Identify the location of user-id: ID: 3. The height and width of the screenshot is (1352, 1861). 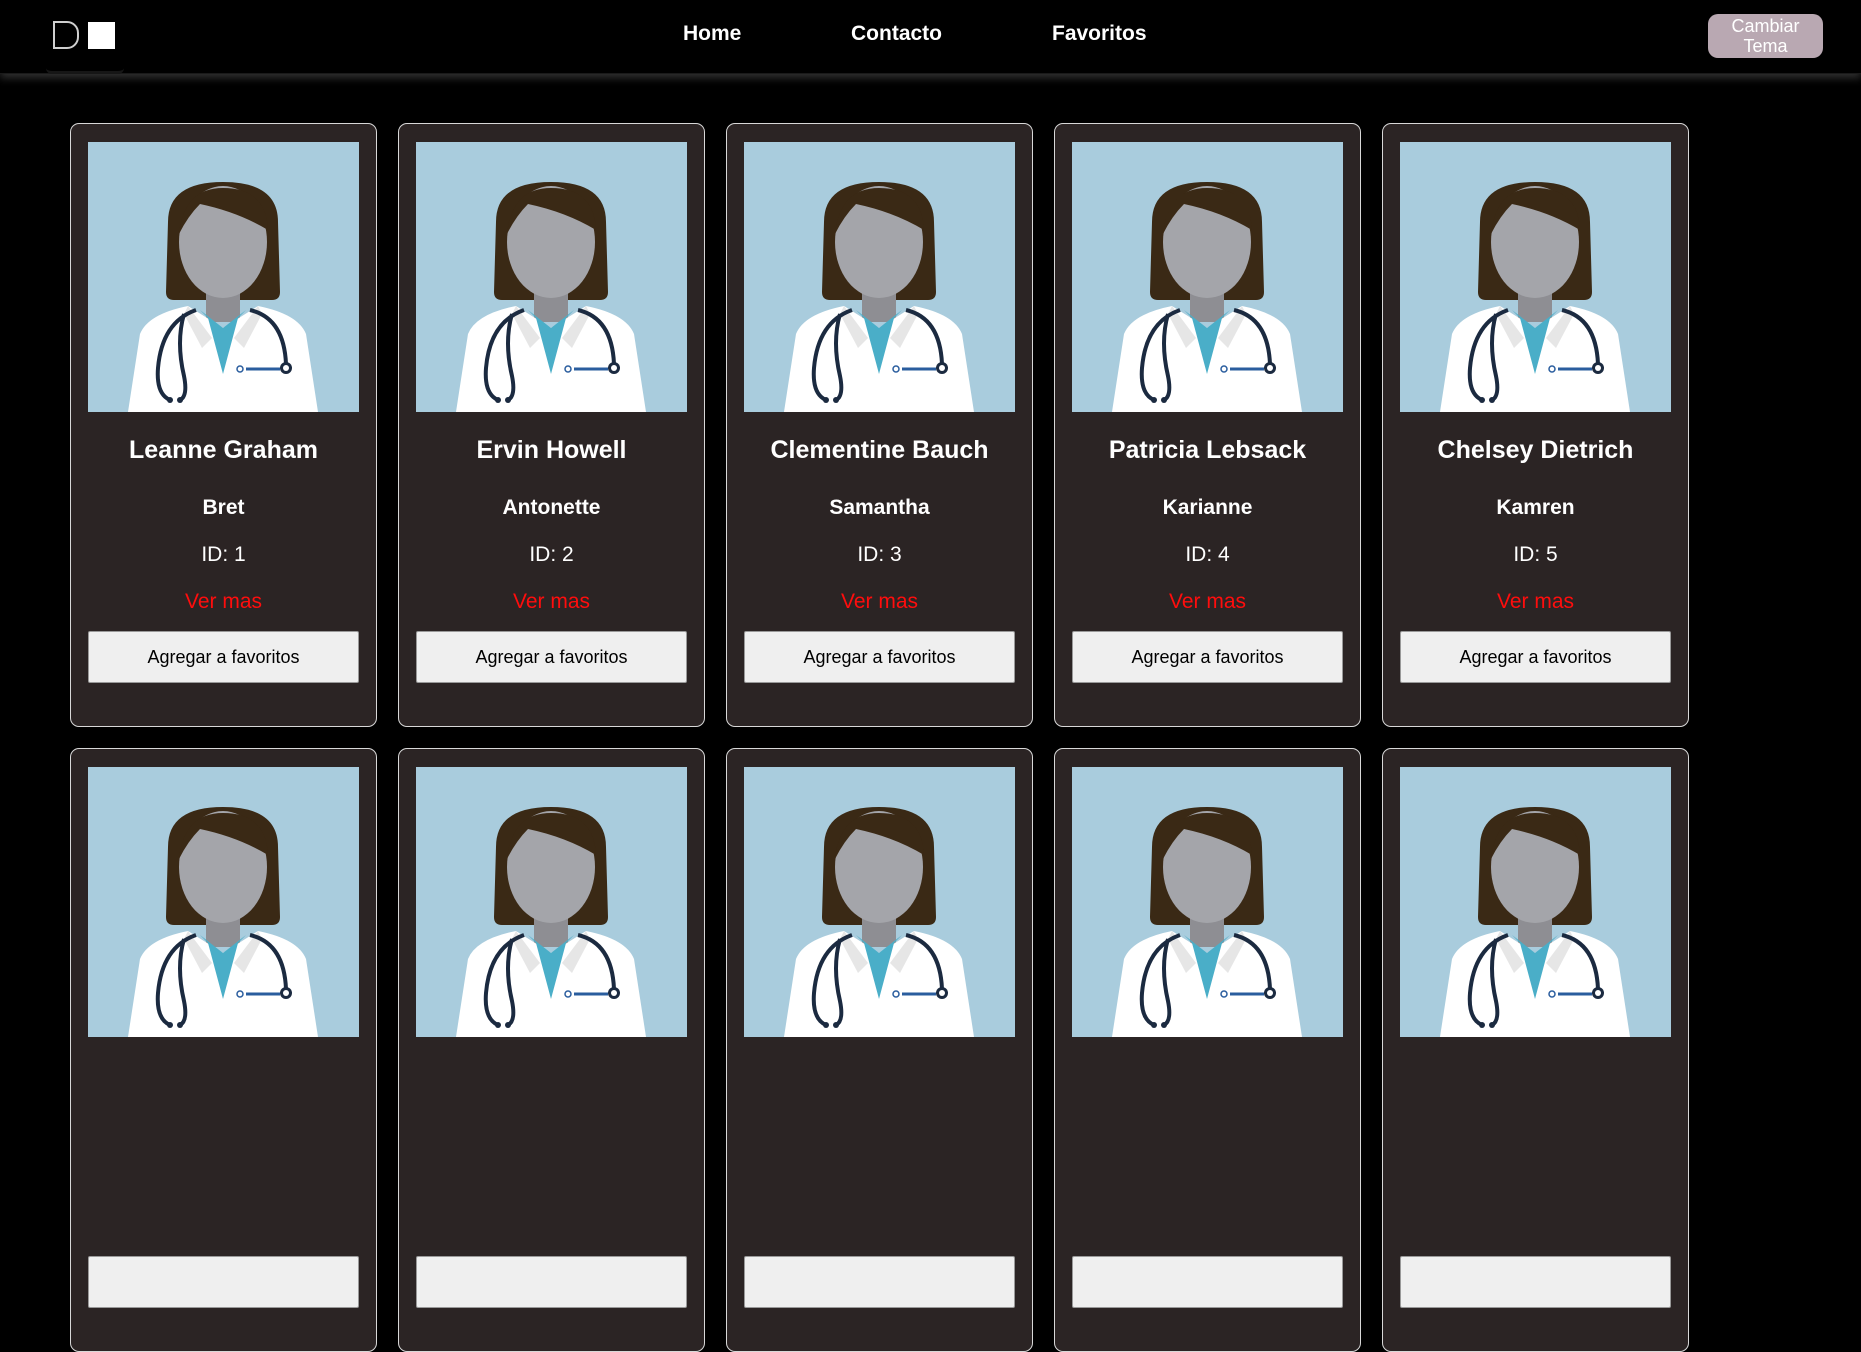
(879, 554).